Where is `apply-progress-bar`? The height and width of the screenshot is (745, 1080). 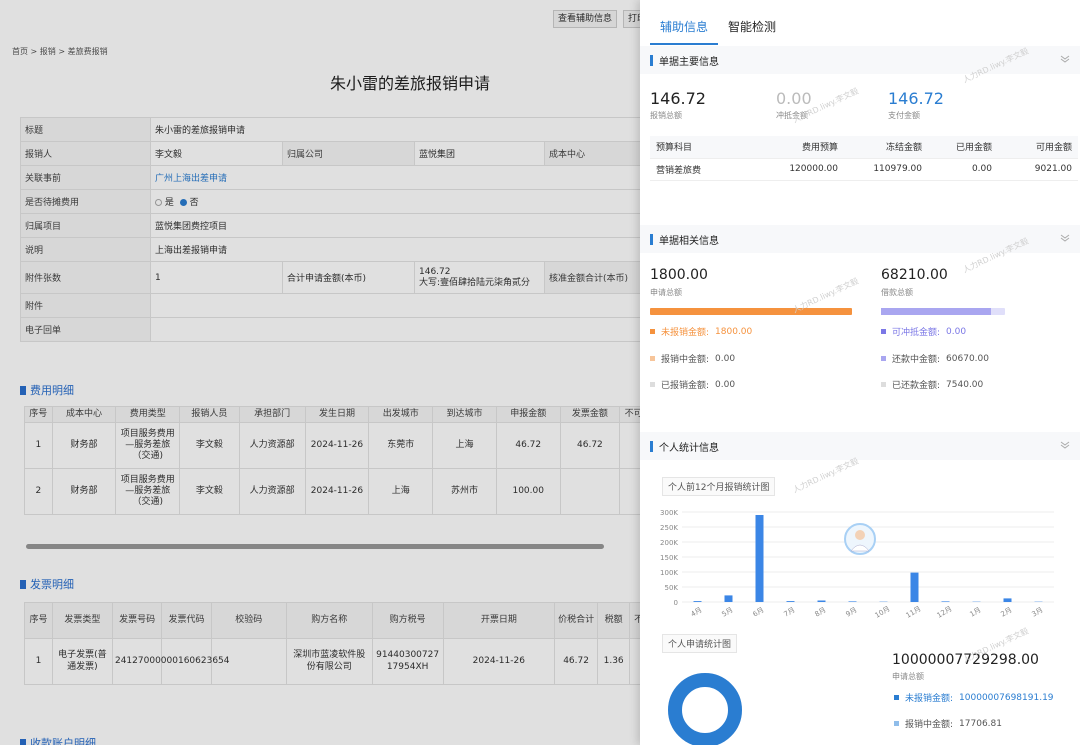
apply-progress-bar is located at coordinates (751, 311).